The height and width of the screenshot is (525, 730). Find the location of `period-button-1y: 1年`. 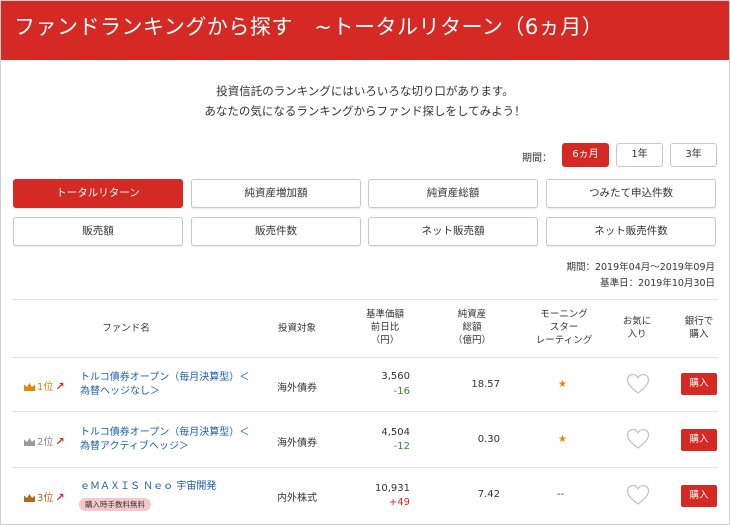

period-button-1y: 1年 is located at coordinates (639, 155).